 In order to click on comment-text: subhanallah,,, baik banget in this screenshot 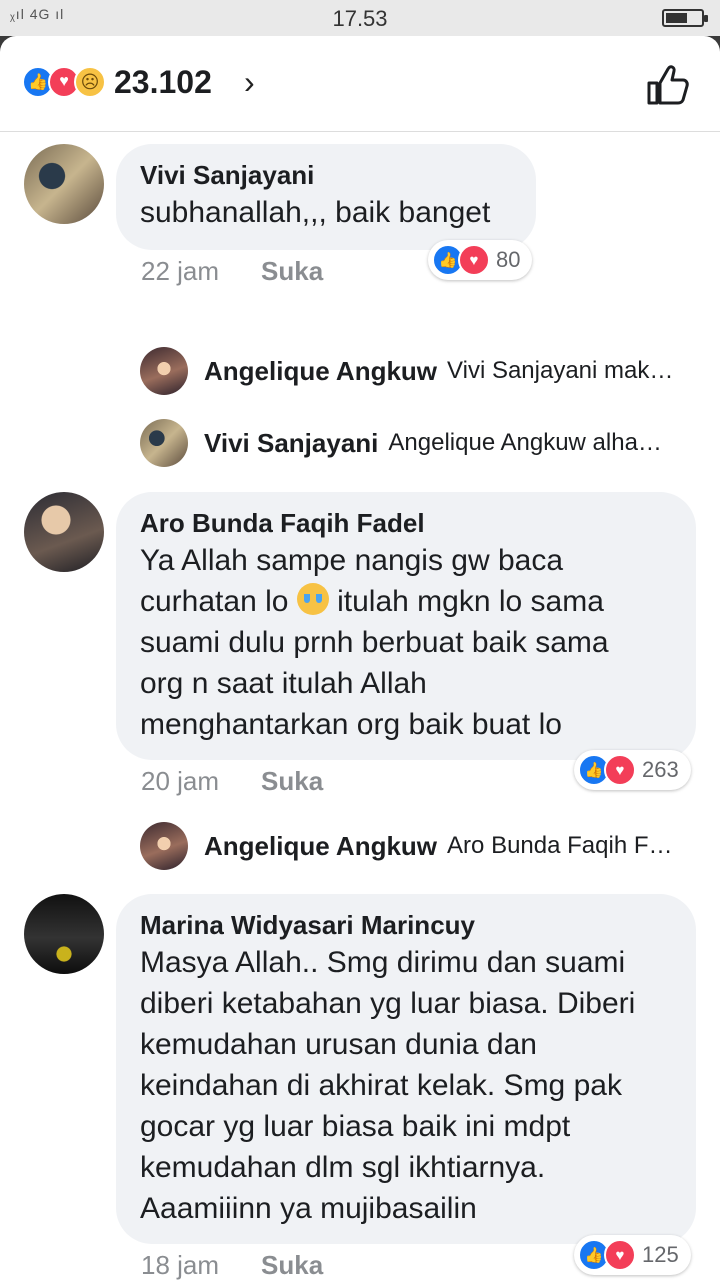, I will do `click(315, 212)`.